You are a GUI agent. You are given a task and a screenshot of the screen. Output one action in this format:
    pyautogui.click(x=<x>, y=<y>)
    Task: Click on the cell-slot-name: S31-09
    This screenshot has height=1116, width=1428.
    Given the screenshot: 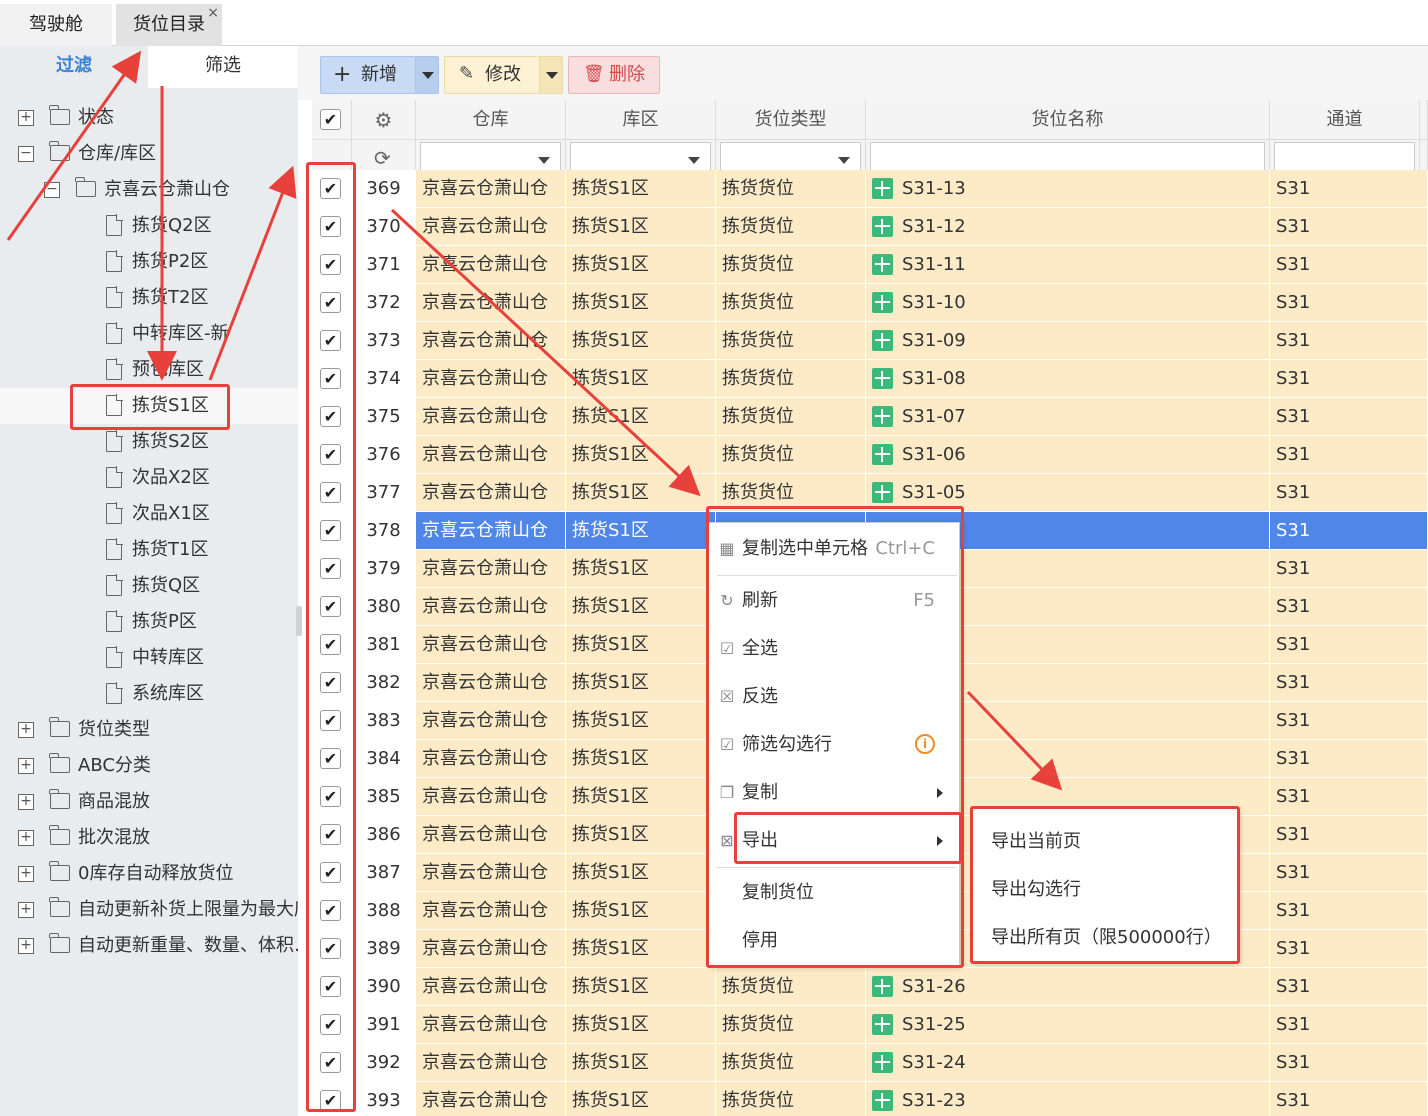 What is the action you would take?
    pyautogui.click(x=1068, y=340)
    